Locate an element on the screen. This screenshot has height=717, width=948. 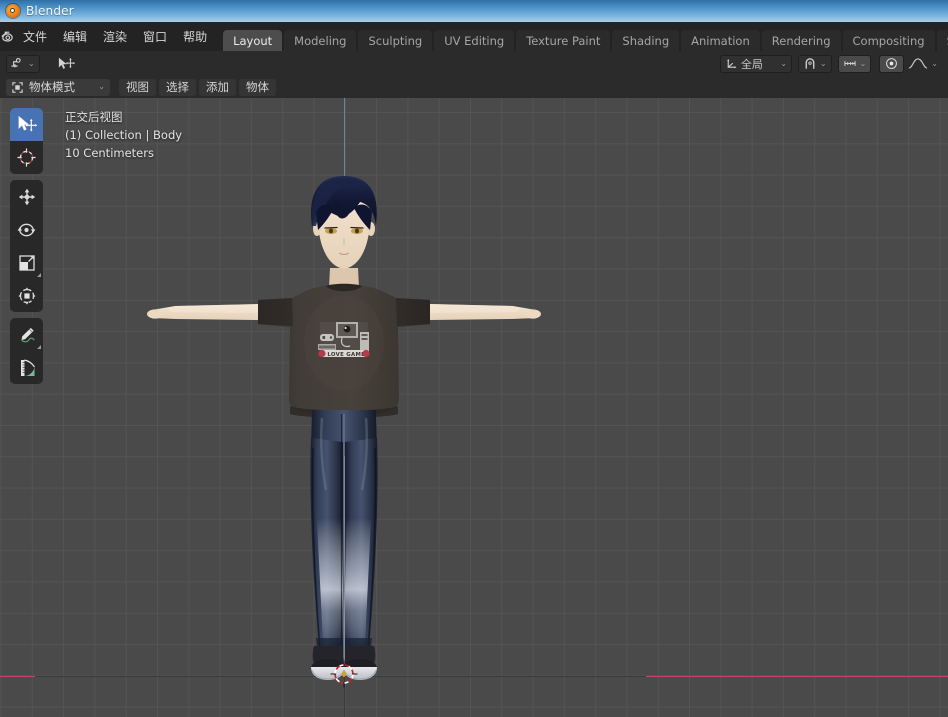
toolbar-group-transform is located at coordinates (26, 246).